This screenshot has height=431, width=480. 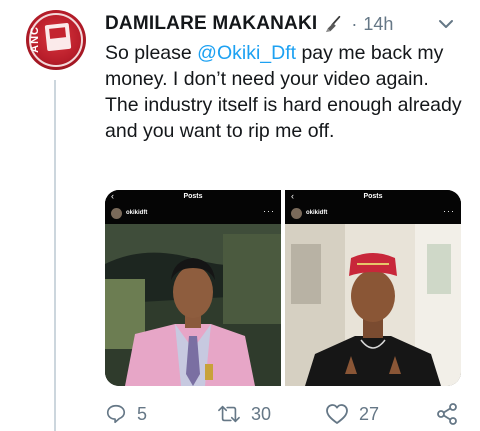 What do you see at coordinates (151, 53) in the screenshot?
I see `tweet-text-start: So please` at bounding box center [151, 53].